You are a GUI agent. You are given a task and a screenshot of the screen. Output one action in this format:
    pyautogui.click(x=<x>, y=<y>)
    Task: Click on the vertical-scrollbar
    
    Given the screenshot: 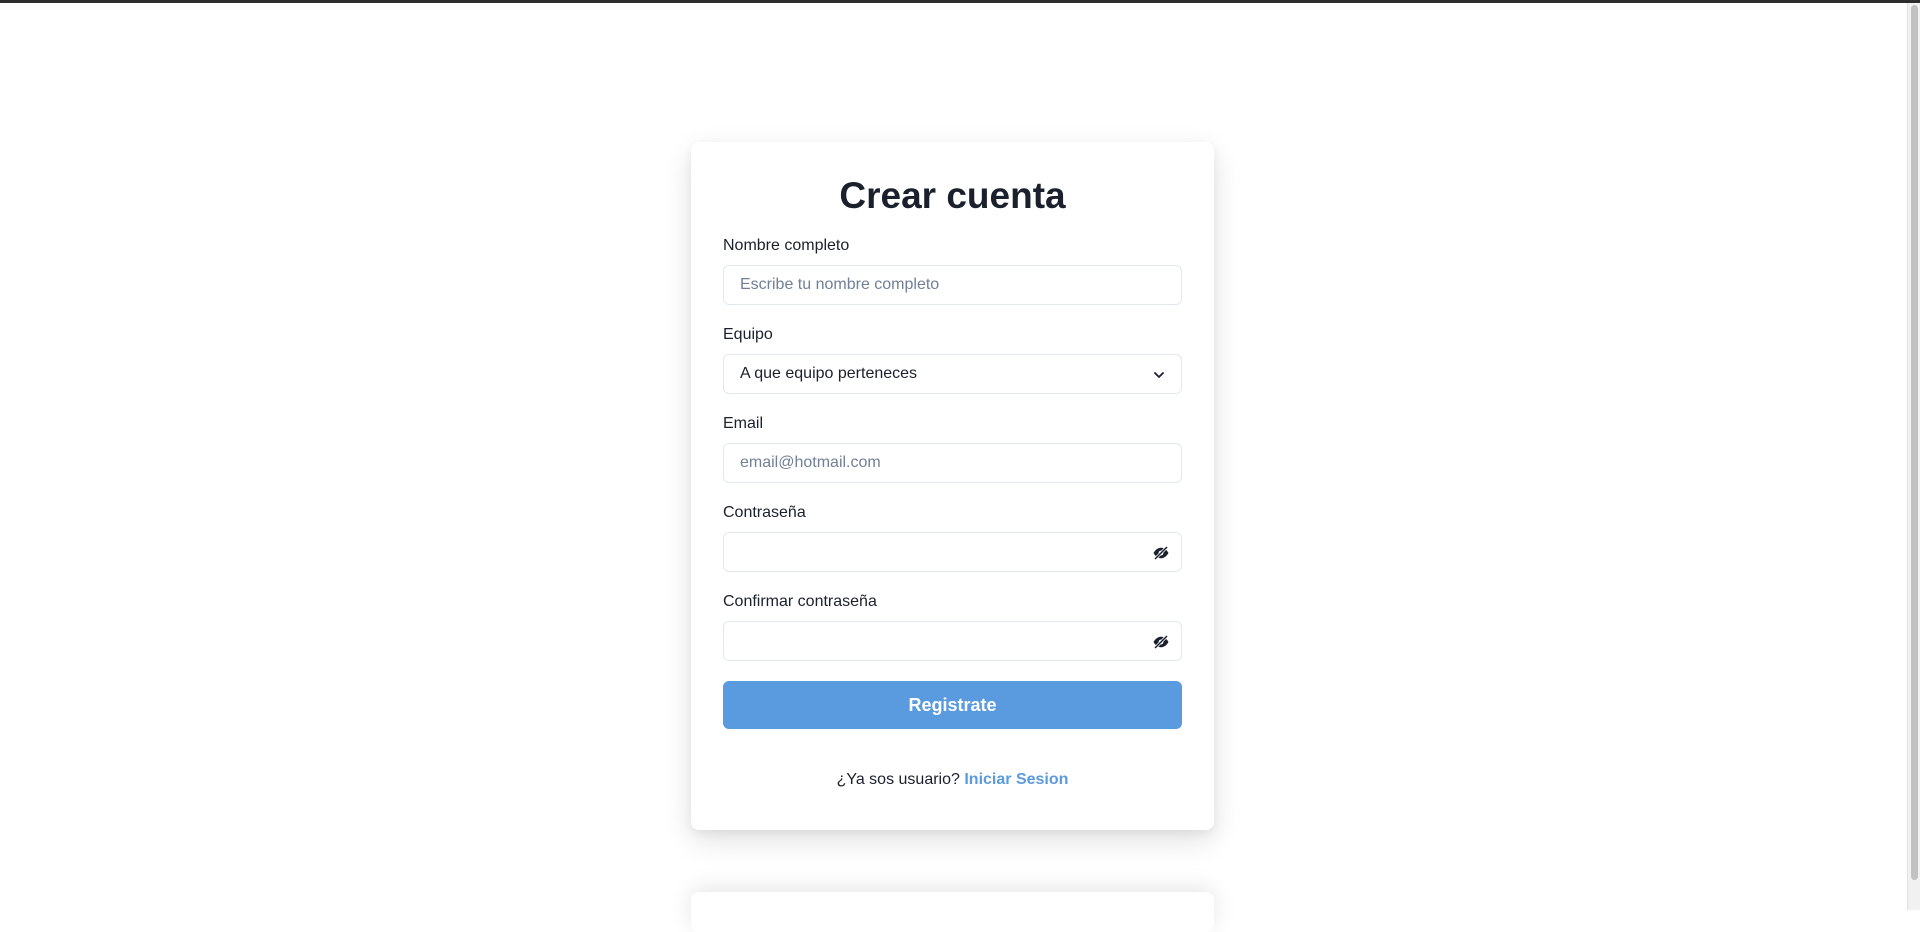 What is the action you would take?
    pyautogui.click(x=1913, y=456)
    